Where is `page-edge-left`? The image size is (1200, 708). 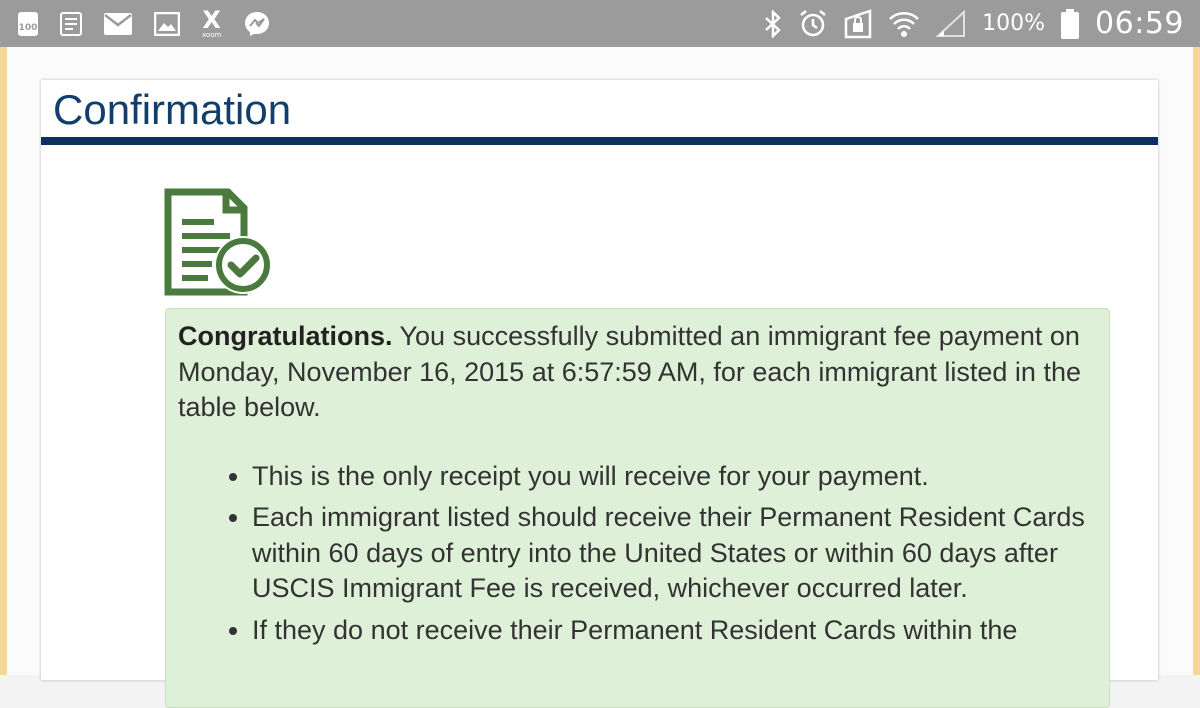
page-edge-left is located at coordinates (3, 361).